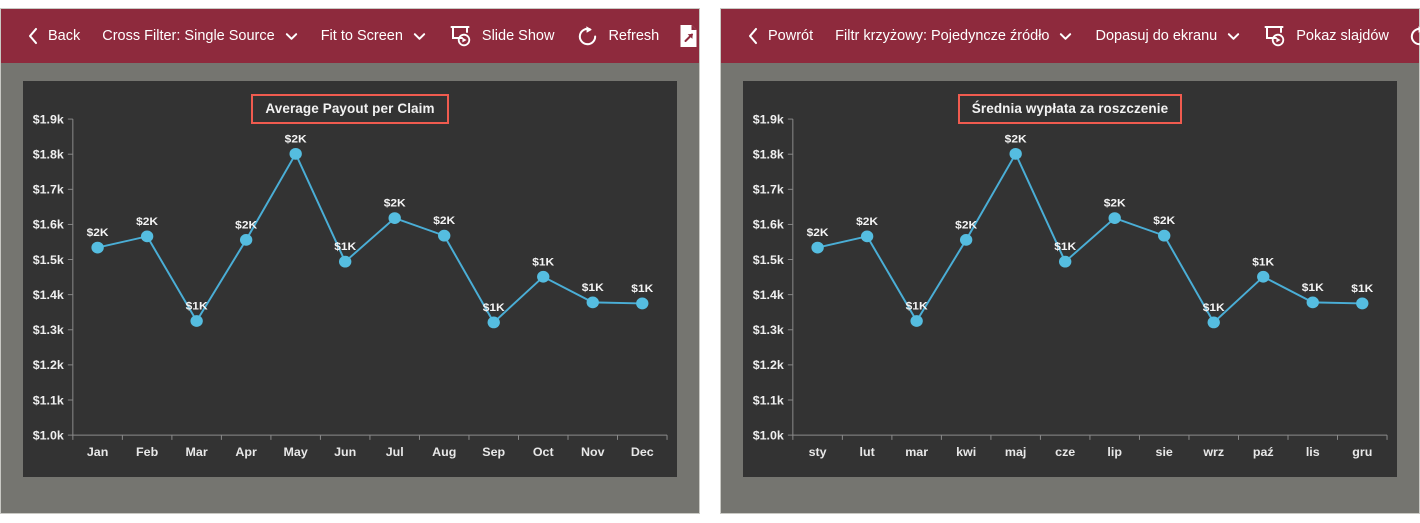  I want to click on x-axis-tick-label: kwi, so click(966, 452).